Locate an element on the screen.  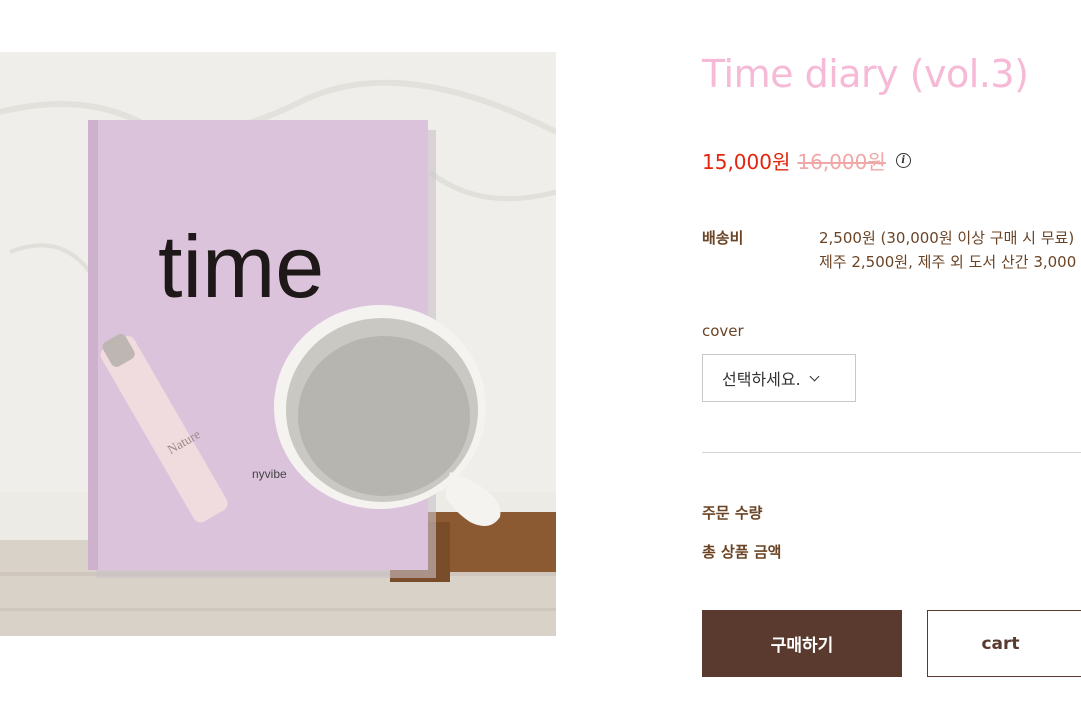
original-price: 16,000원 is located at coordinates (841, 161).